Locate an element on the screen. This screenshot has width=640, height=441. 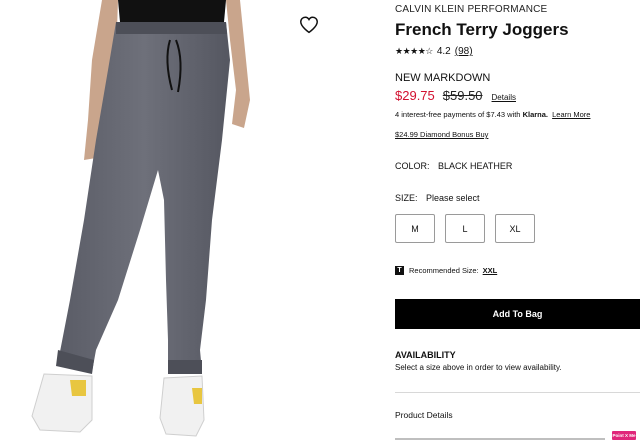
point-x-me-badge: Point X Me is located at coordinates (624, 435).